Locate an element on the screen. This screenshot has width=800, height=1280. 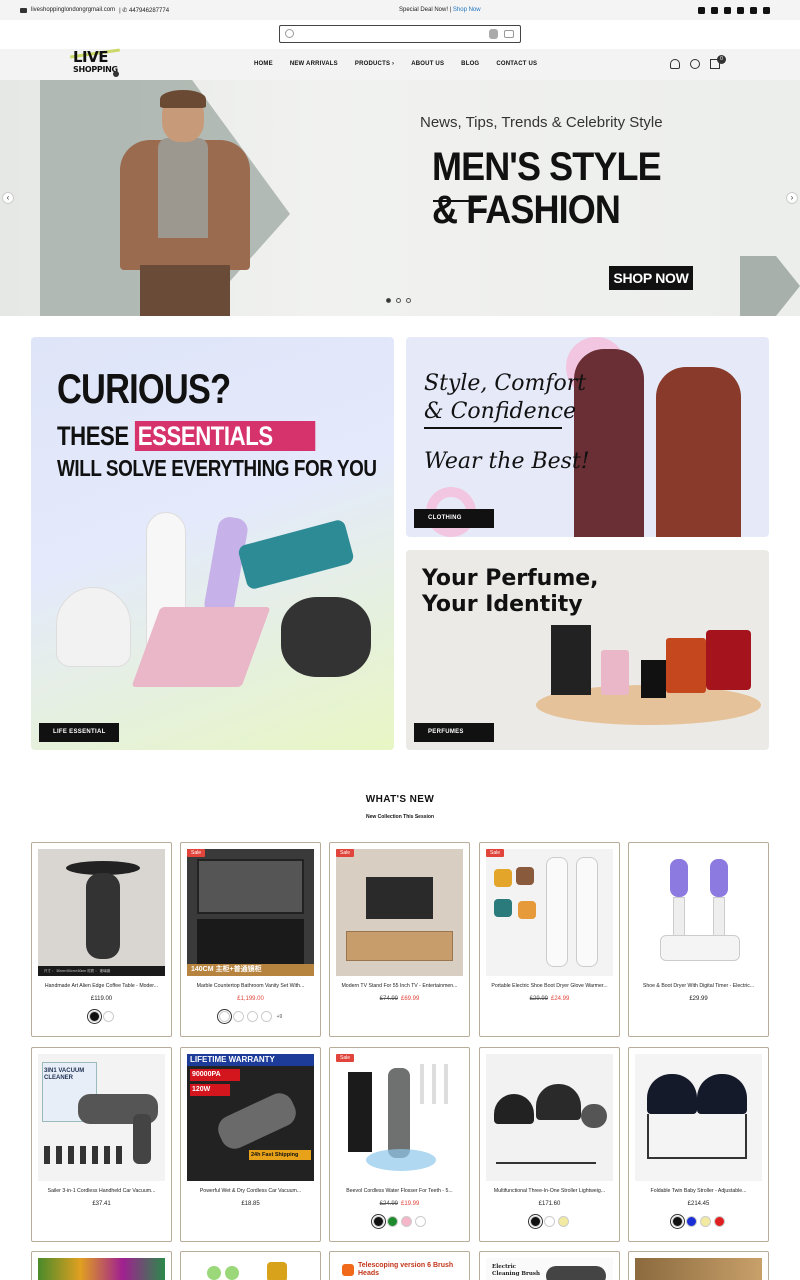
youtube-icon is located at coordinates (753, 10).